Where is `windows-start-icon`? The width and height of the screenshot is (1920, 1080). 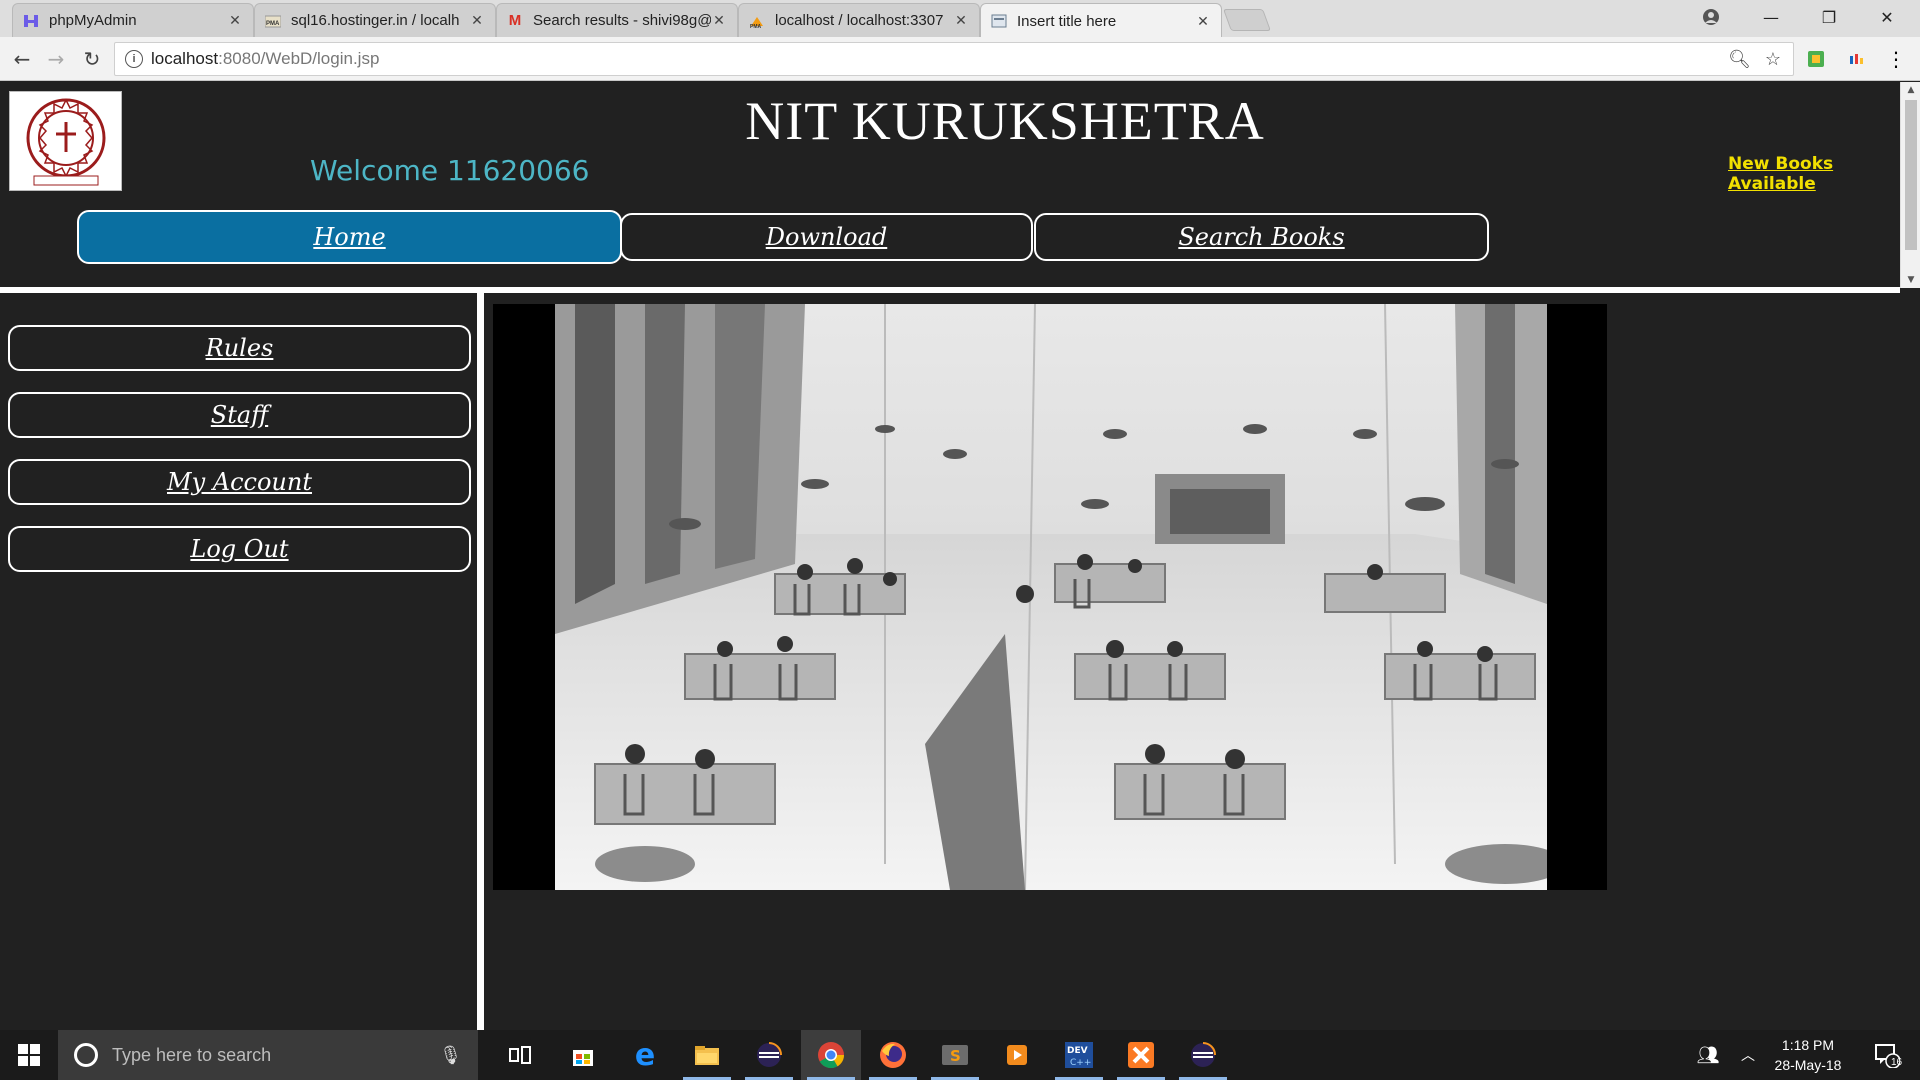 windows-start-icon is located at coordinates (29, 1055).